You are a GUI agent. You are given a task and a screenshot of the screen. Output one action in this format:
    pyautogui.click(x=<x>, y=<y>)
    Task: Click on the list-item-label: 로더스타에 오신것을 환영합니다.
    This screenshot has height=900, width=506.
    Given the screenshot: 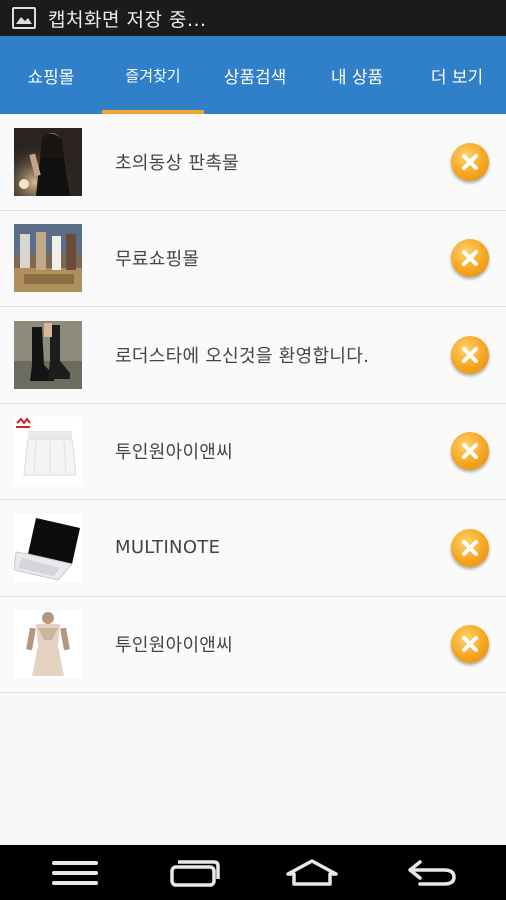 What is the action you would take?
    pyautogui.click(x=242, y=356)
    